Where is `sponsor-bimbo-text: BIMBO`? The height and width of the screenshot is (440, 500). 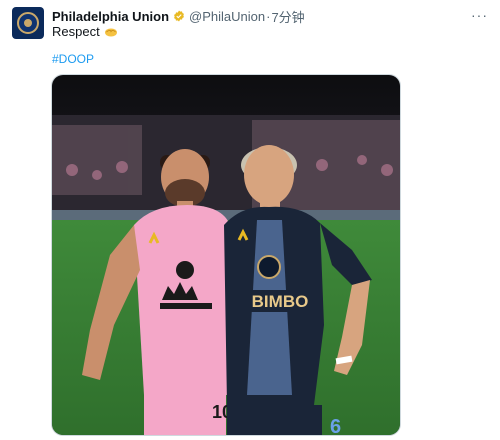 sponsor-bimbo-text: BIMBO is located at coordinates (280, 301).